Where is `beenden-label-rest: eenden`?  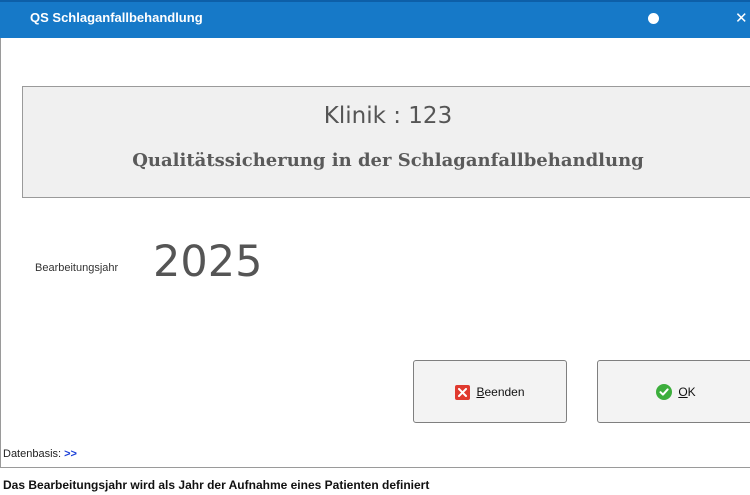 beenden-label-rest: eenden is located at coordinates (504, 392).